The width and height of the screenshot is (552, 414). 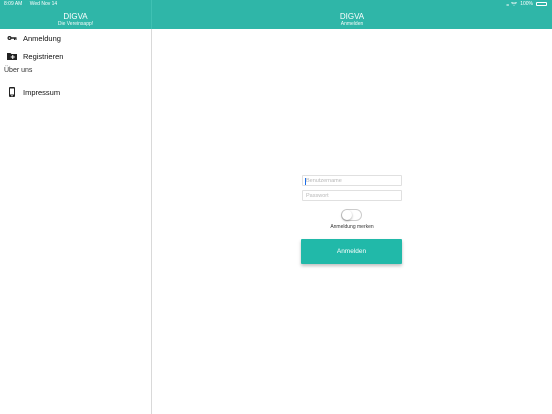 What do you see at coordinates (12, 56) in the screenshot?
I see `folder-add-icon` at bounding box center [12, 56].